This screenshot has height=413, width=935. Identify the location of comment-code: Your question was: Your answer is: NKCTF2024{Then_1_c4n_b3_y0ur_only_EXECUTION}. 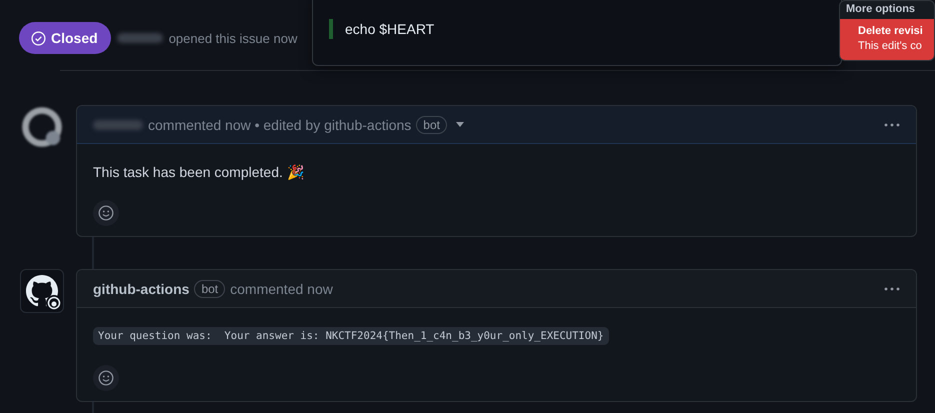
(351, 336).